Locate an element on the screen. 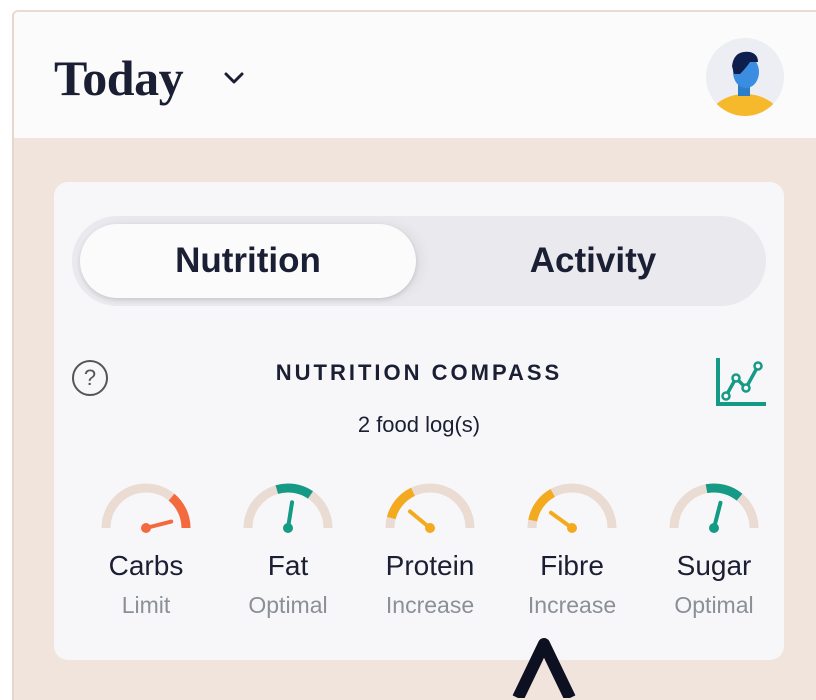  gauge-label: Fat is located at coordinates (288, 565).